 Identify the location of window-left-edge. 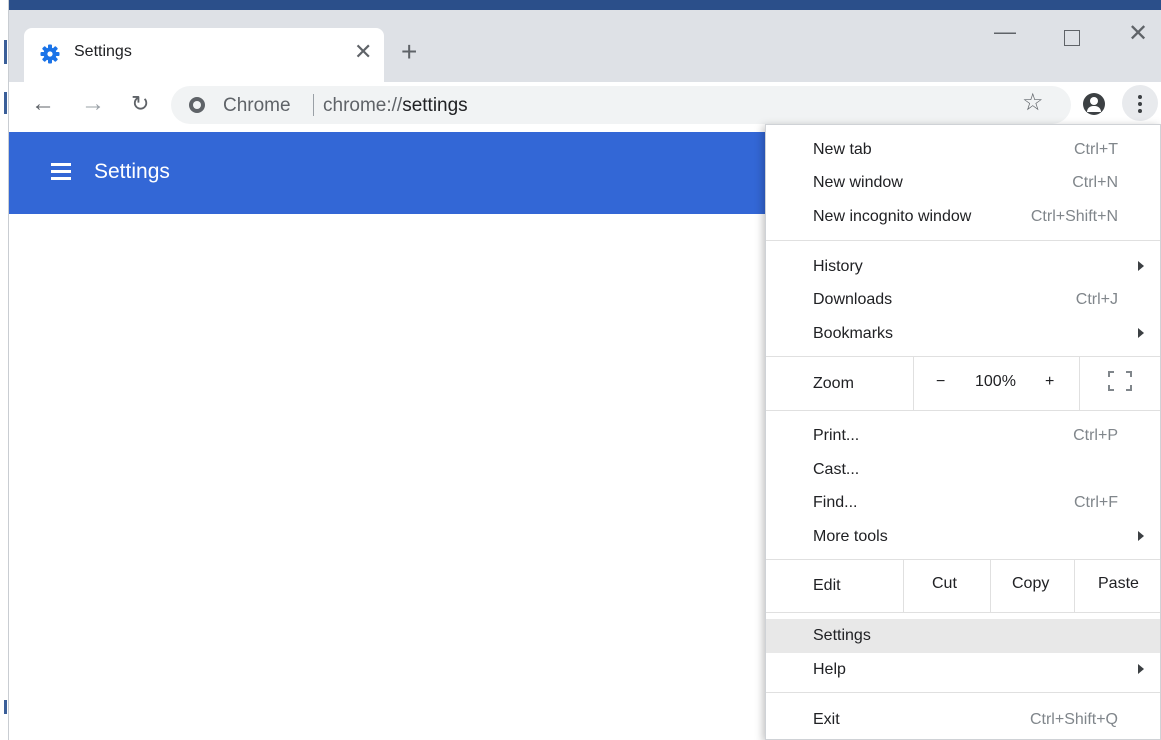
(4, 370).